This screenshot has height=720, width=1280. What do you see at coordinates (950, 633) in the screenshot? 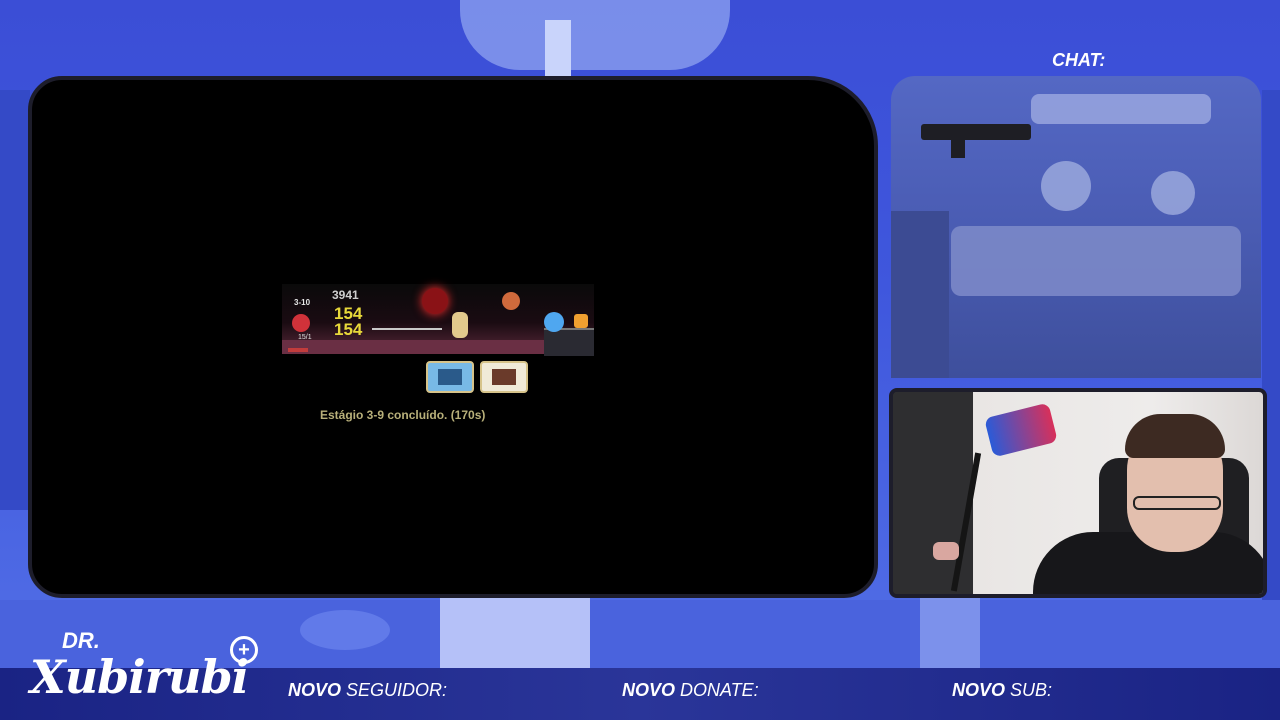
I see `background-monitor` at bounding box center [950, 633].